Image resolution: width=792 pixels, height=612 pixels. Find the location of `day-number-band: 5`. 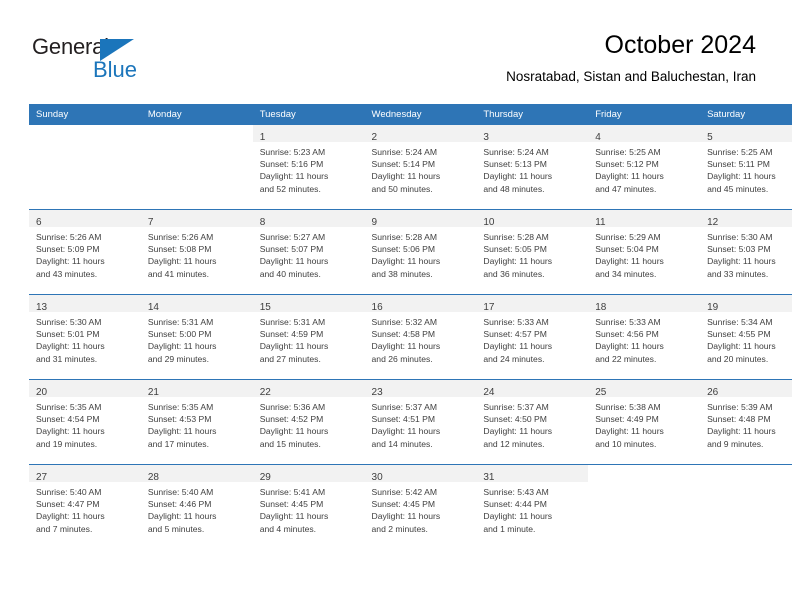

day-number-band: 5 is located at coordinates (746, 134).